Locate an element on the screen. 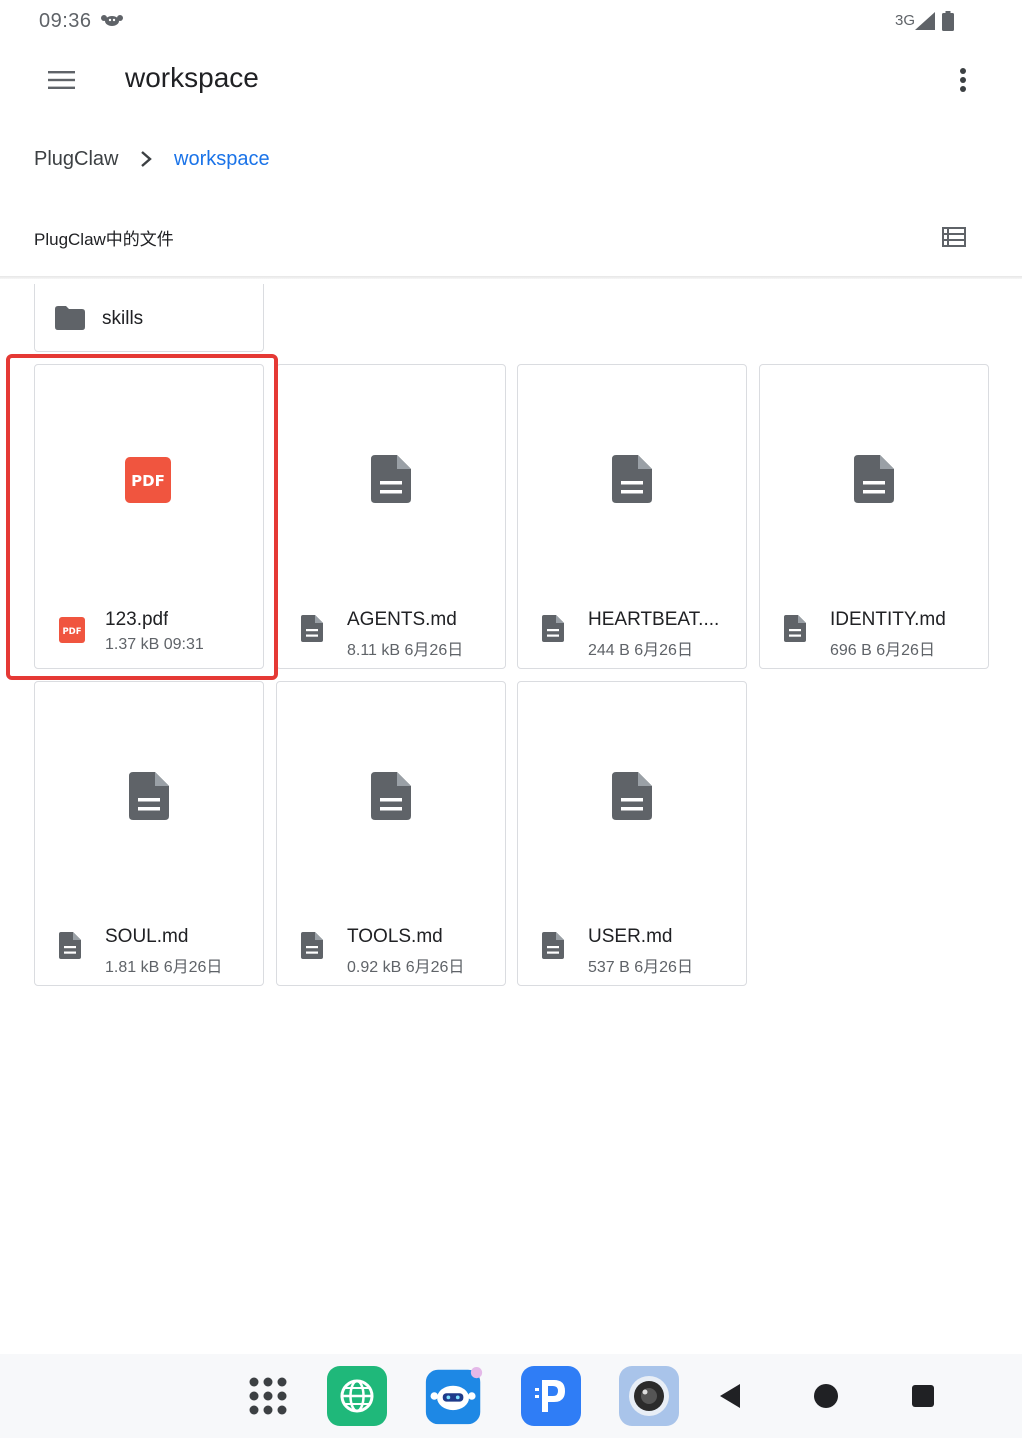  status-bar: 09:36 3G is located at coordinates (511, 22).